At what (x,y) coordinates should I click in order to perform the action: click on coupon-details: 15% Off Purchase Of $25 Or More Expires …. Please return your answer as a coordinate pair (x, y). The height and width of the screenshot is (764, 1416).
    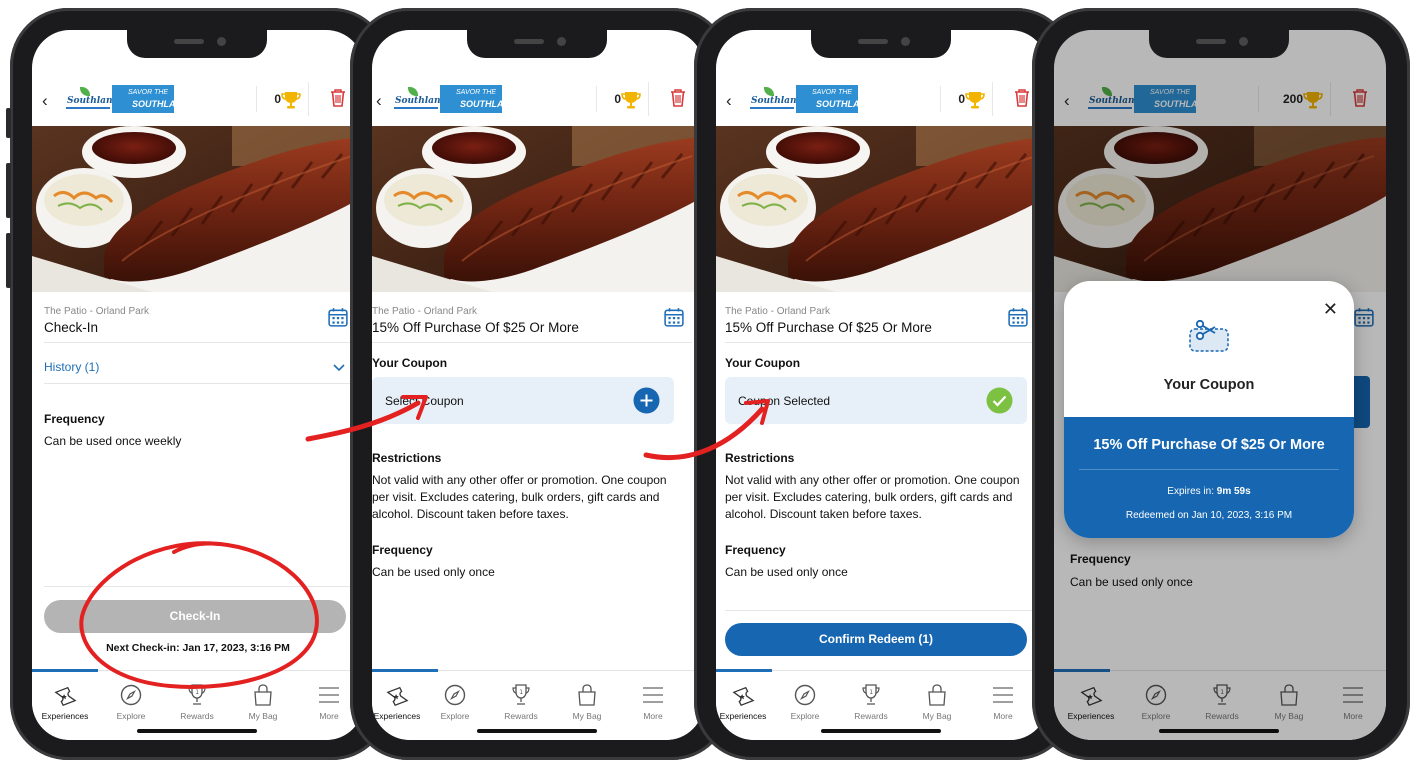
    Looking at the image, I should click on (1209, 477).